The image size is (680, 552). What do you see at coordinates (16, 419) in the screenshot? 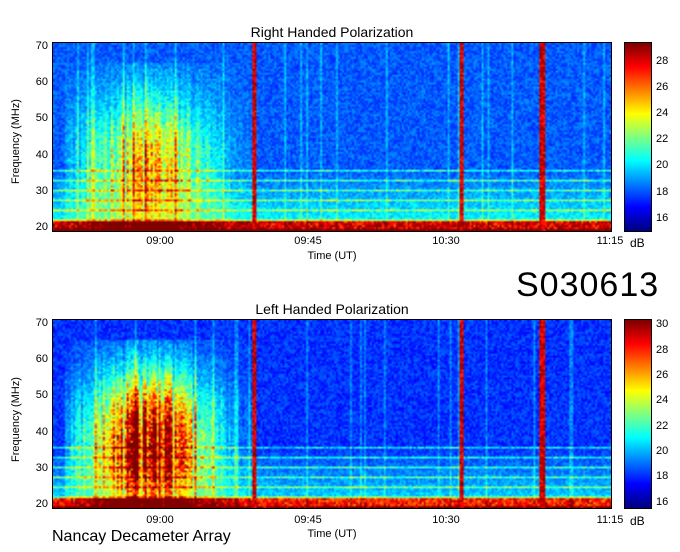
I see `y-axis-label-left: Frequency (MHz)` at bounding box center [16, 419].